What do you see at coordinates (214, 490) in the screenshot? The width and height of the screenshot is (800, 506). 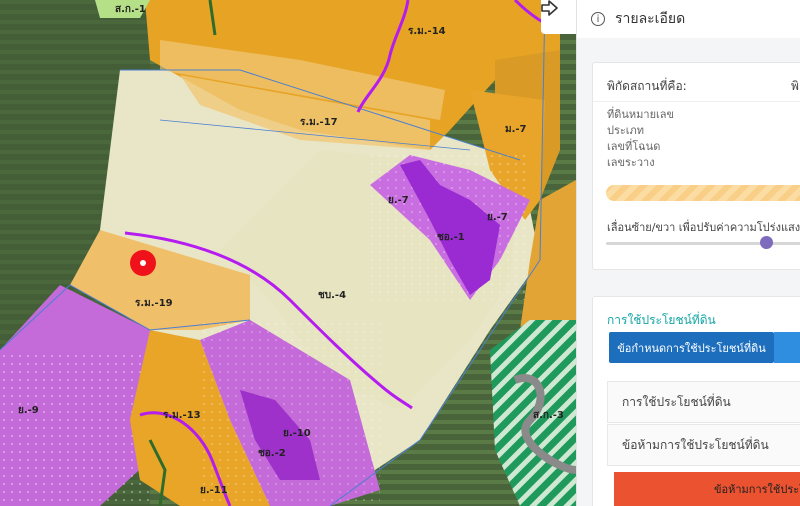 I see `zone-label: ย.-11` at bounding box center [214, 490].